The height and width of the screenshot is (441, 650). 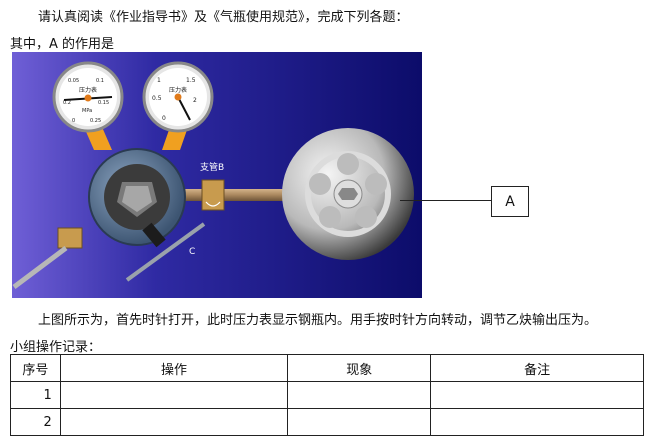 I want to click on instructions-text: 请认真阅读《作业指导书》及《气瓶使用规范》，完成下列各题：, so click(x=223, y=17).